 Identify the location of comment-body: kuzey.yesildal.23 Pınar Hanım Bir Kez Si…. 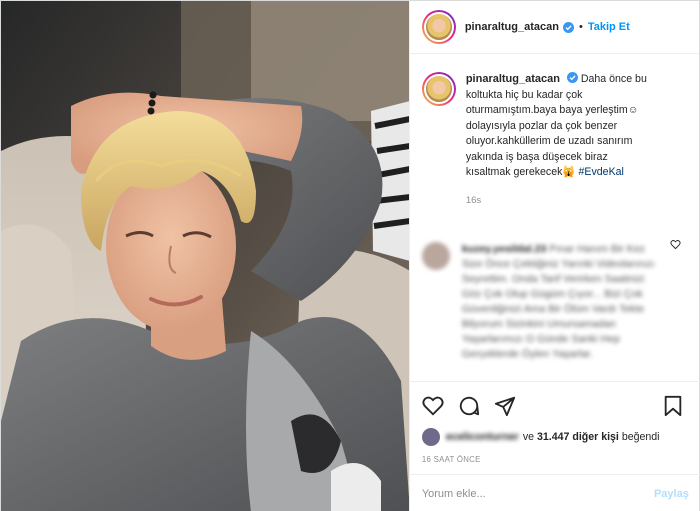
(562, 302).